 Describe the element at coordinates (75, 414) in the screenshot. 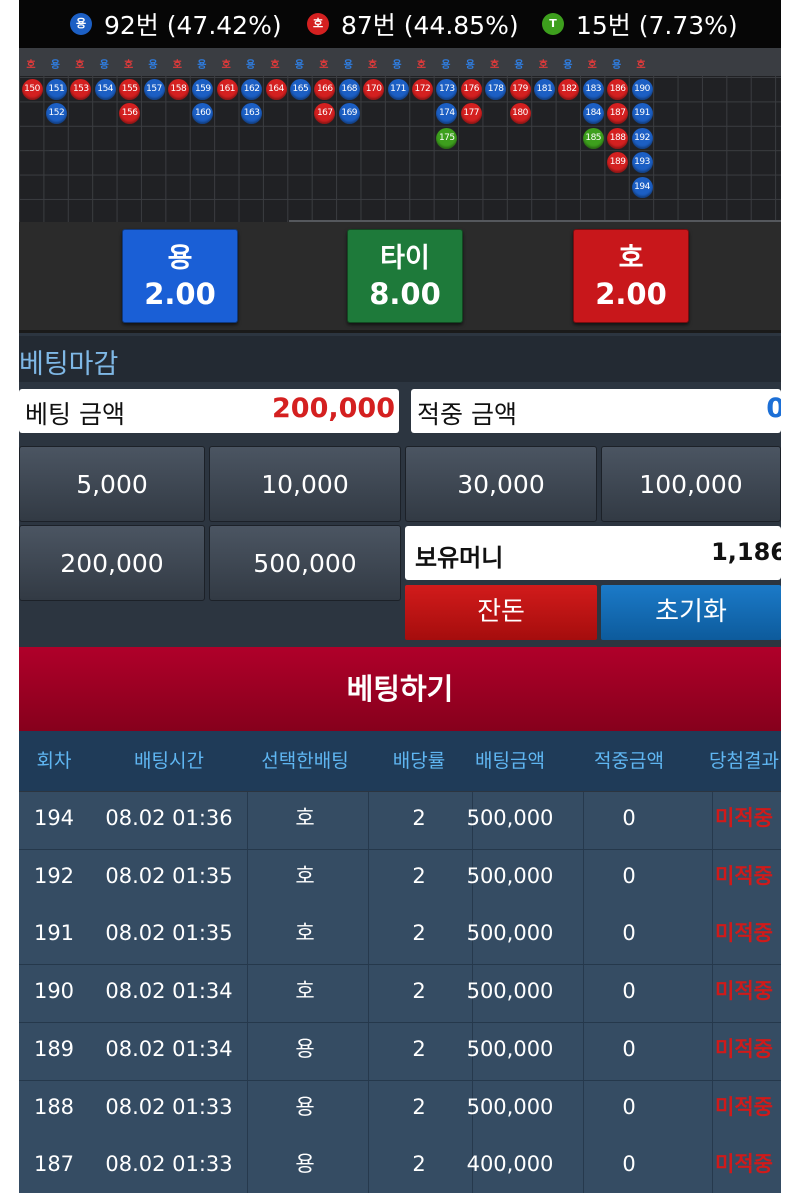

I see `bet-amount-label: 베팅 금액` at that location.